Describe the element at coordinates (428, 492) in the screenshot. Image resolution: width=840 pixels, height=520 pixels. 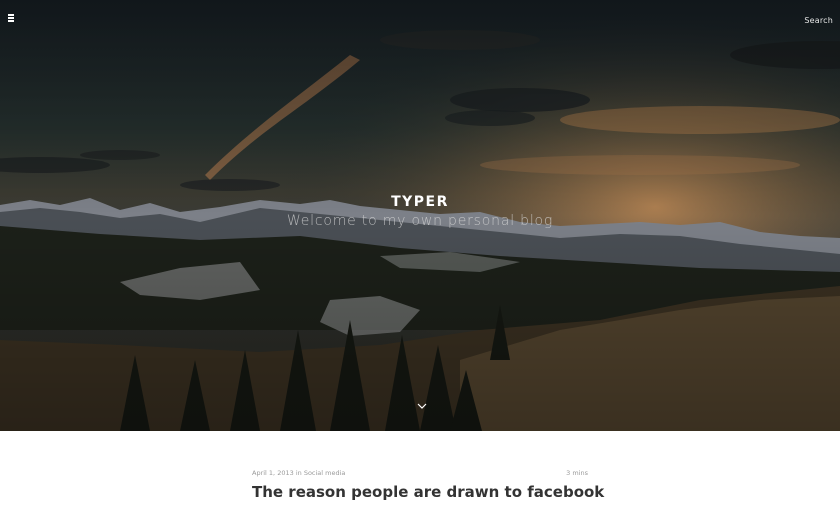
I see `post-title-link: The reason people are drawn to facebook` at that location.